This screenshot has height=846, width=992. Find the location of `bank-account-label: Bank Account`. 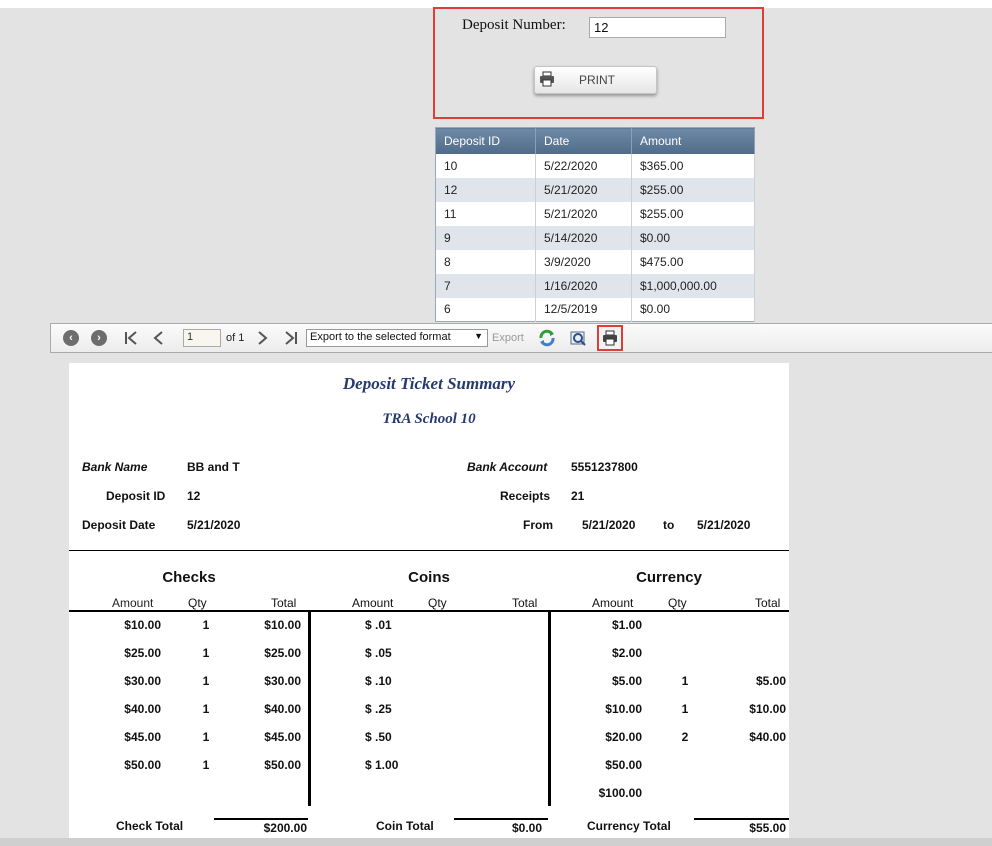

bank-account-label: Bank Account is located at coordinates (507, 467).